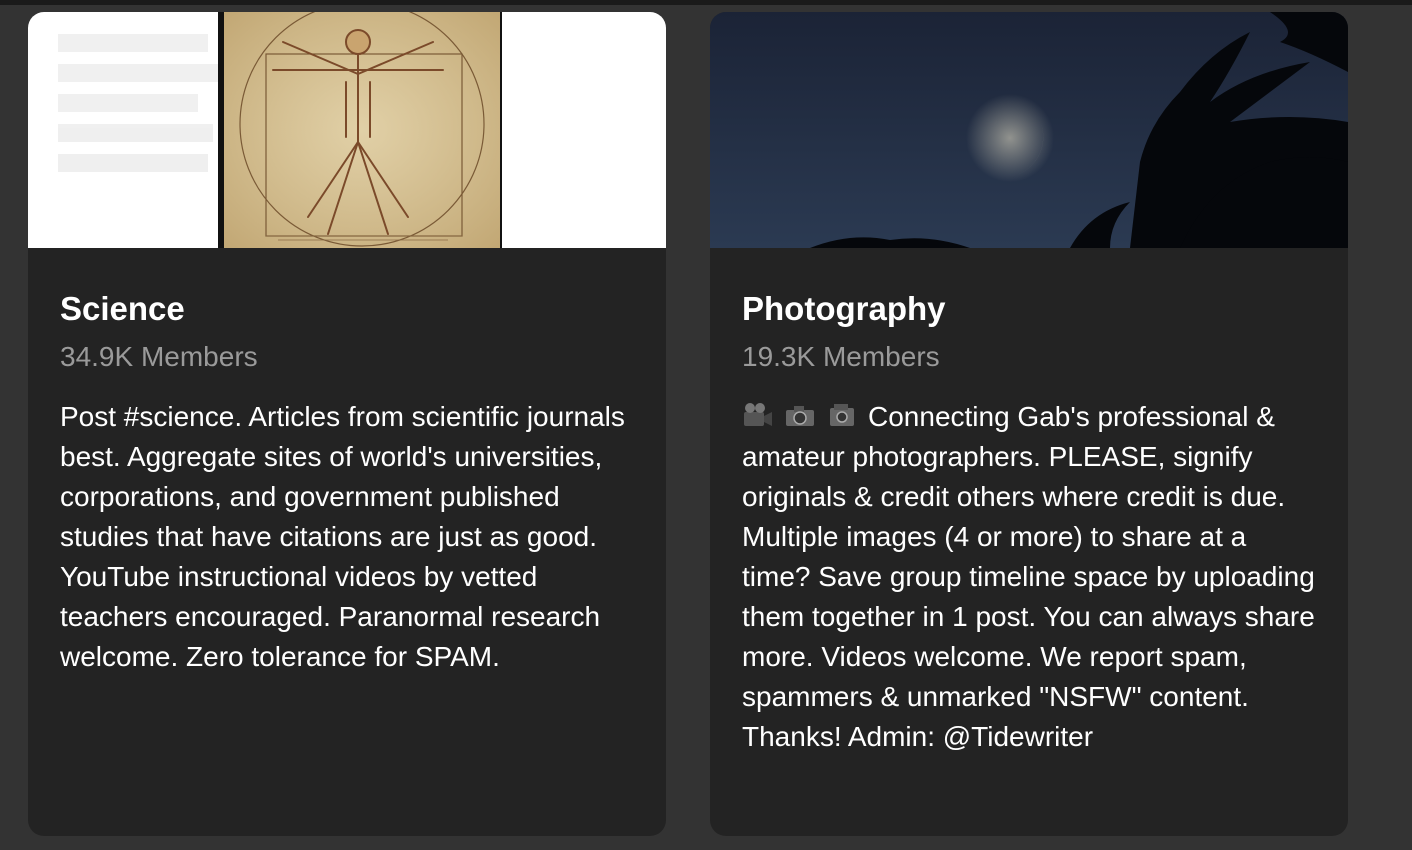  I want to click on group-banner-science, so click(347, 130).